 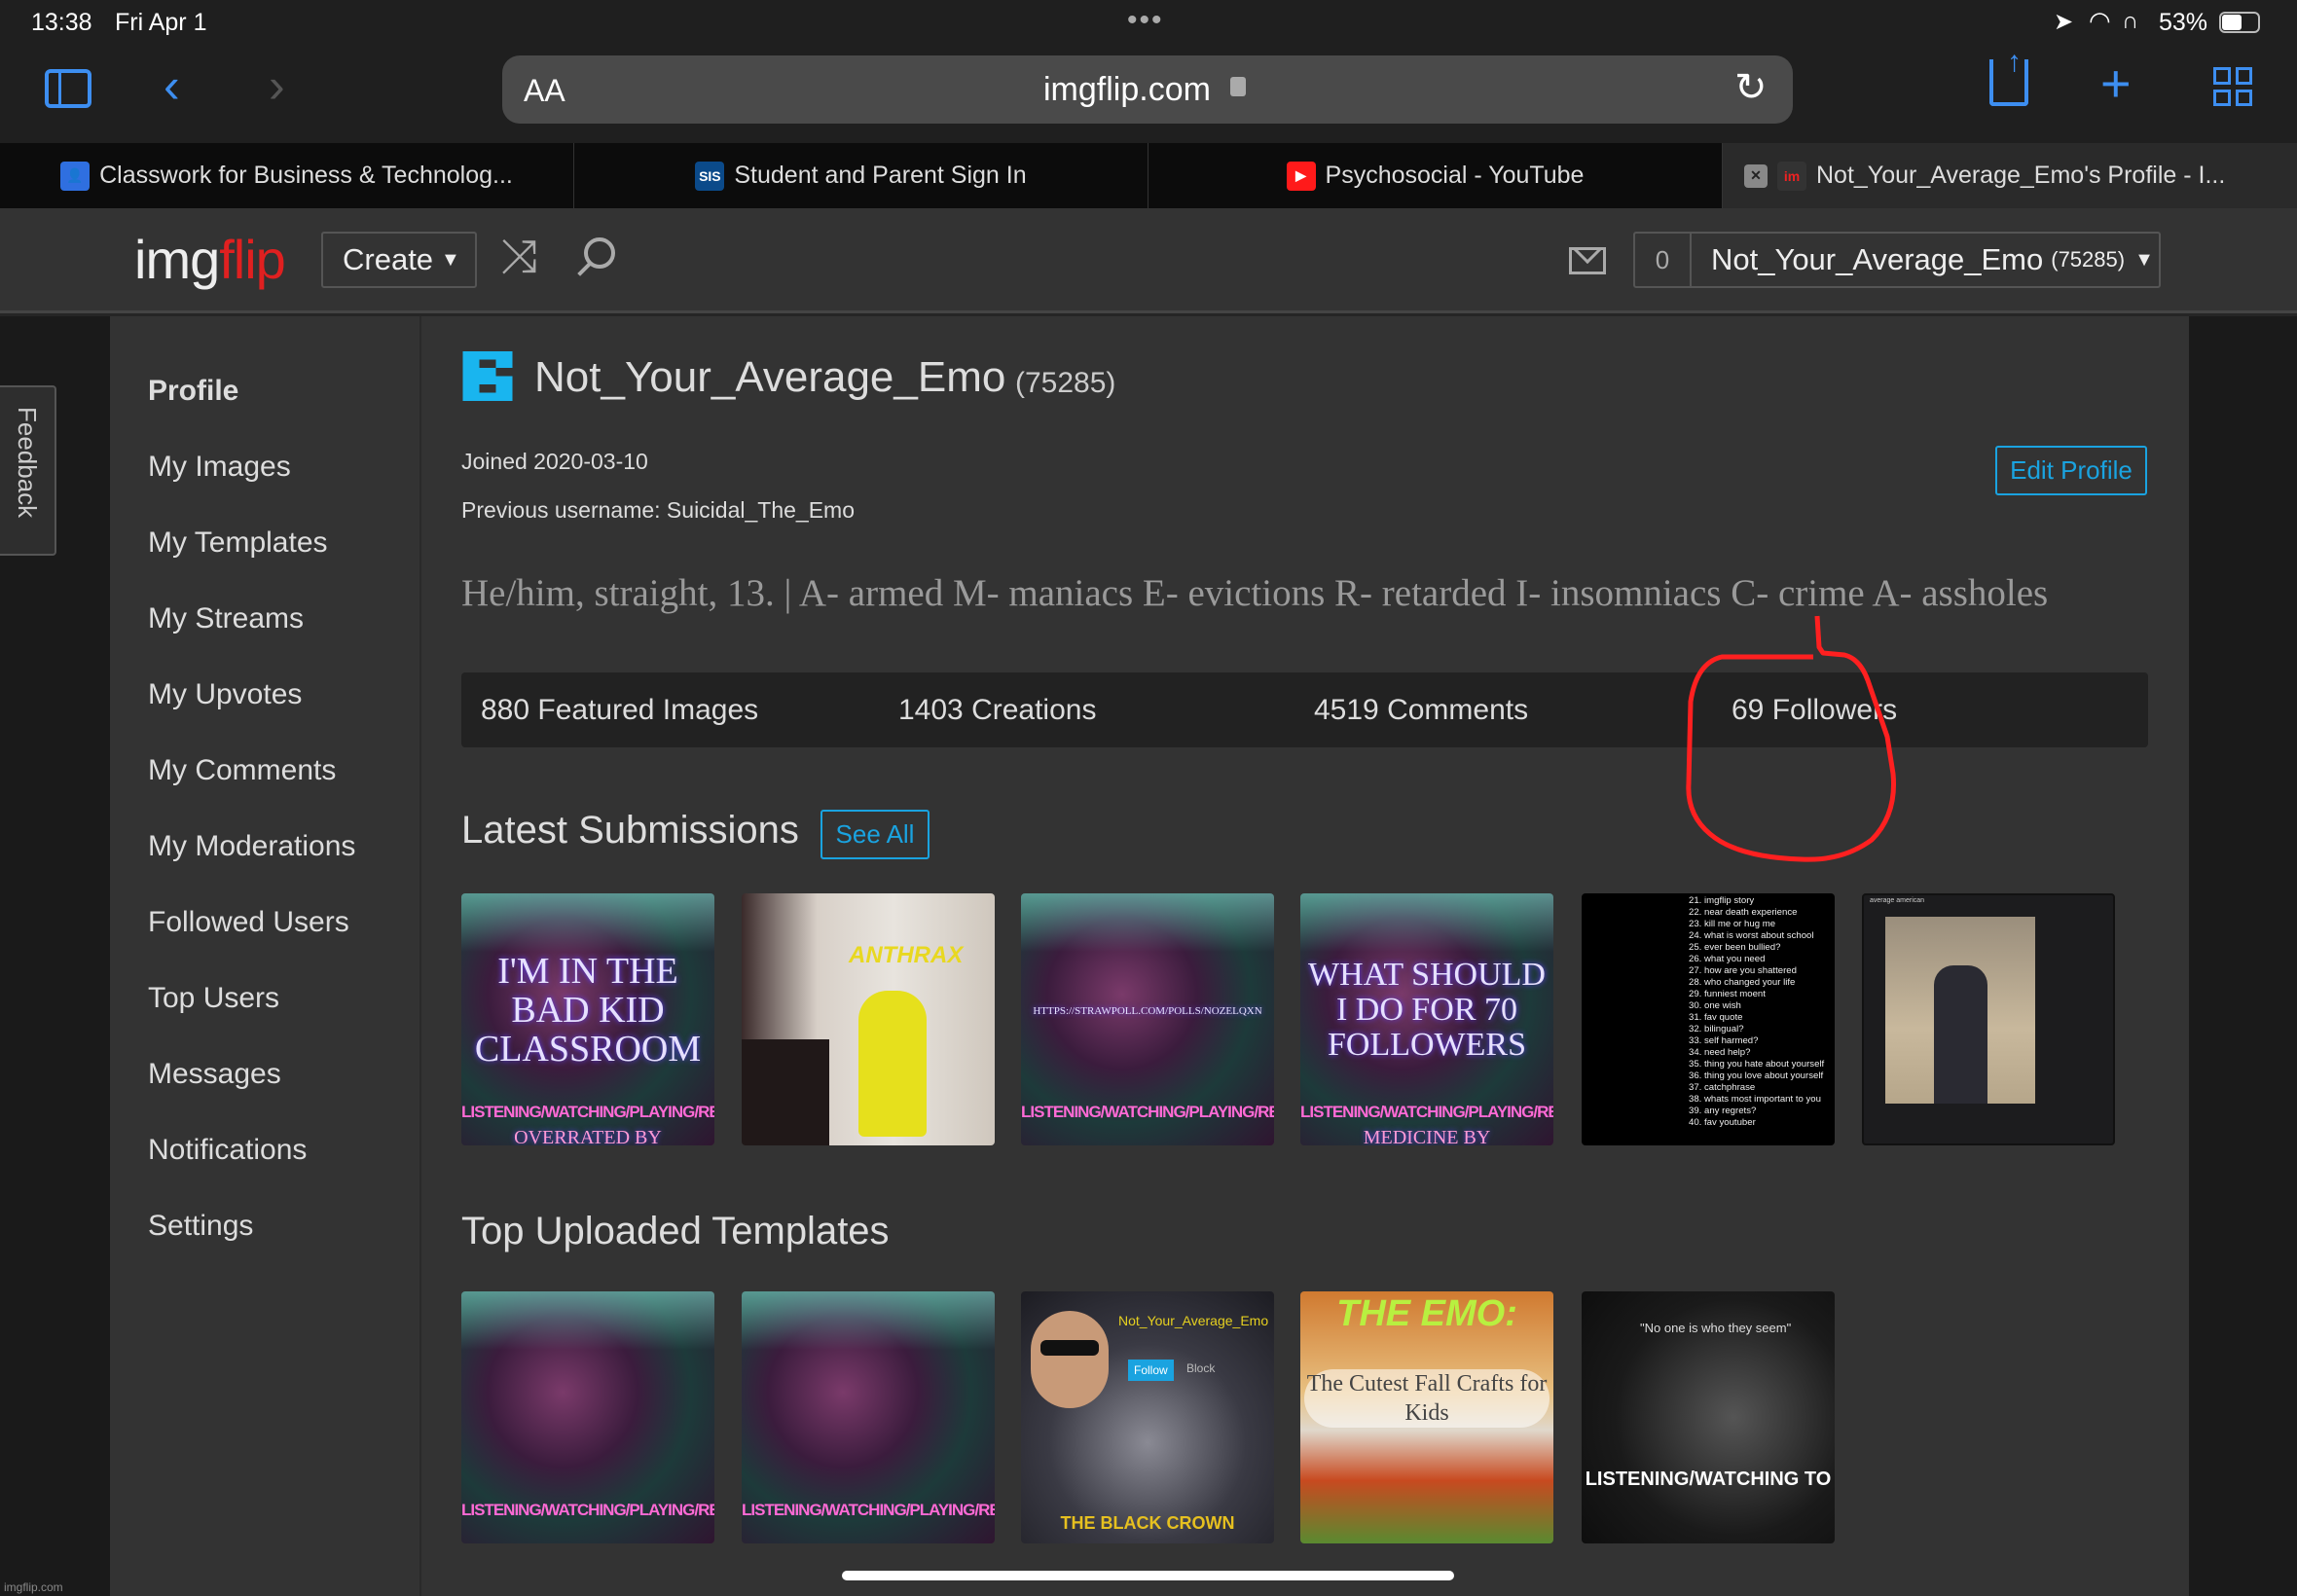 I want to click on user-menu: 0 Not_Your_Average_Emo (75285) ▼, so click(x=1897, y=260).